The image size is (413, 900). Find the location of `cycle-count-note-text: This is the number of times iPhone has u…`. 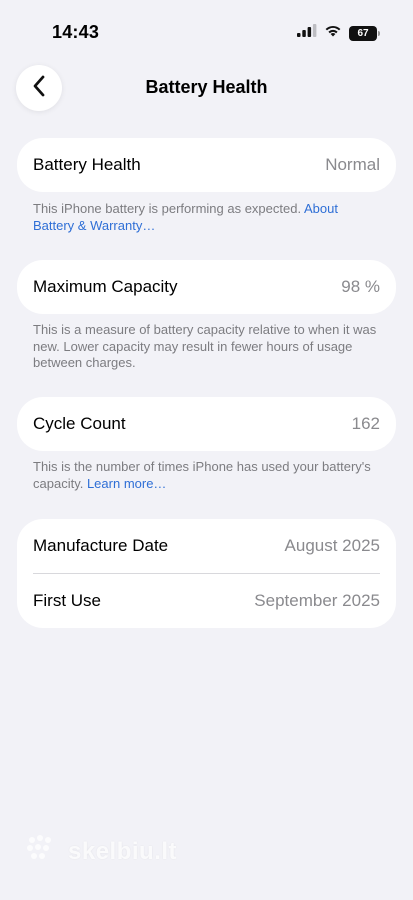

cycle-count-note-text: This is the number of times iPhone has u… is located at coordinates (202, 475).